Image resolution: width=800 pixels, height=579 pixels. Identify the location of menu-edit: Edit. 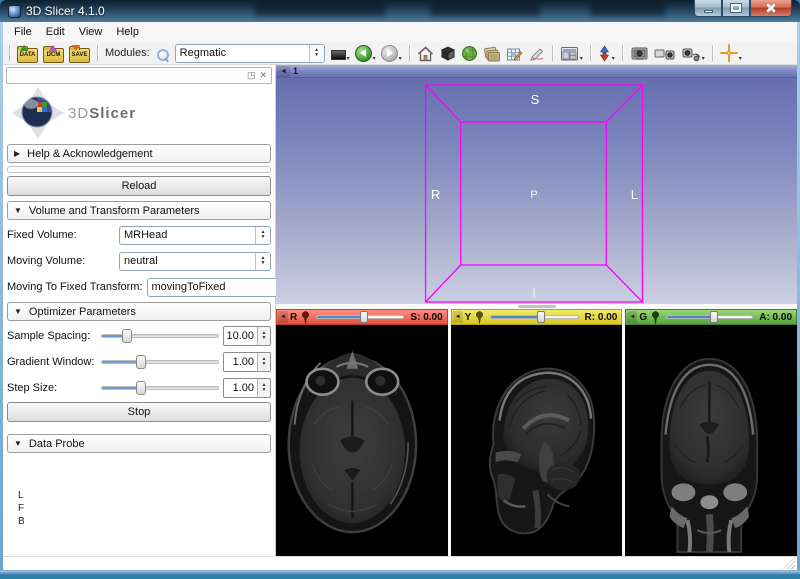
(55, 32).